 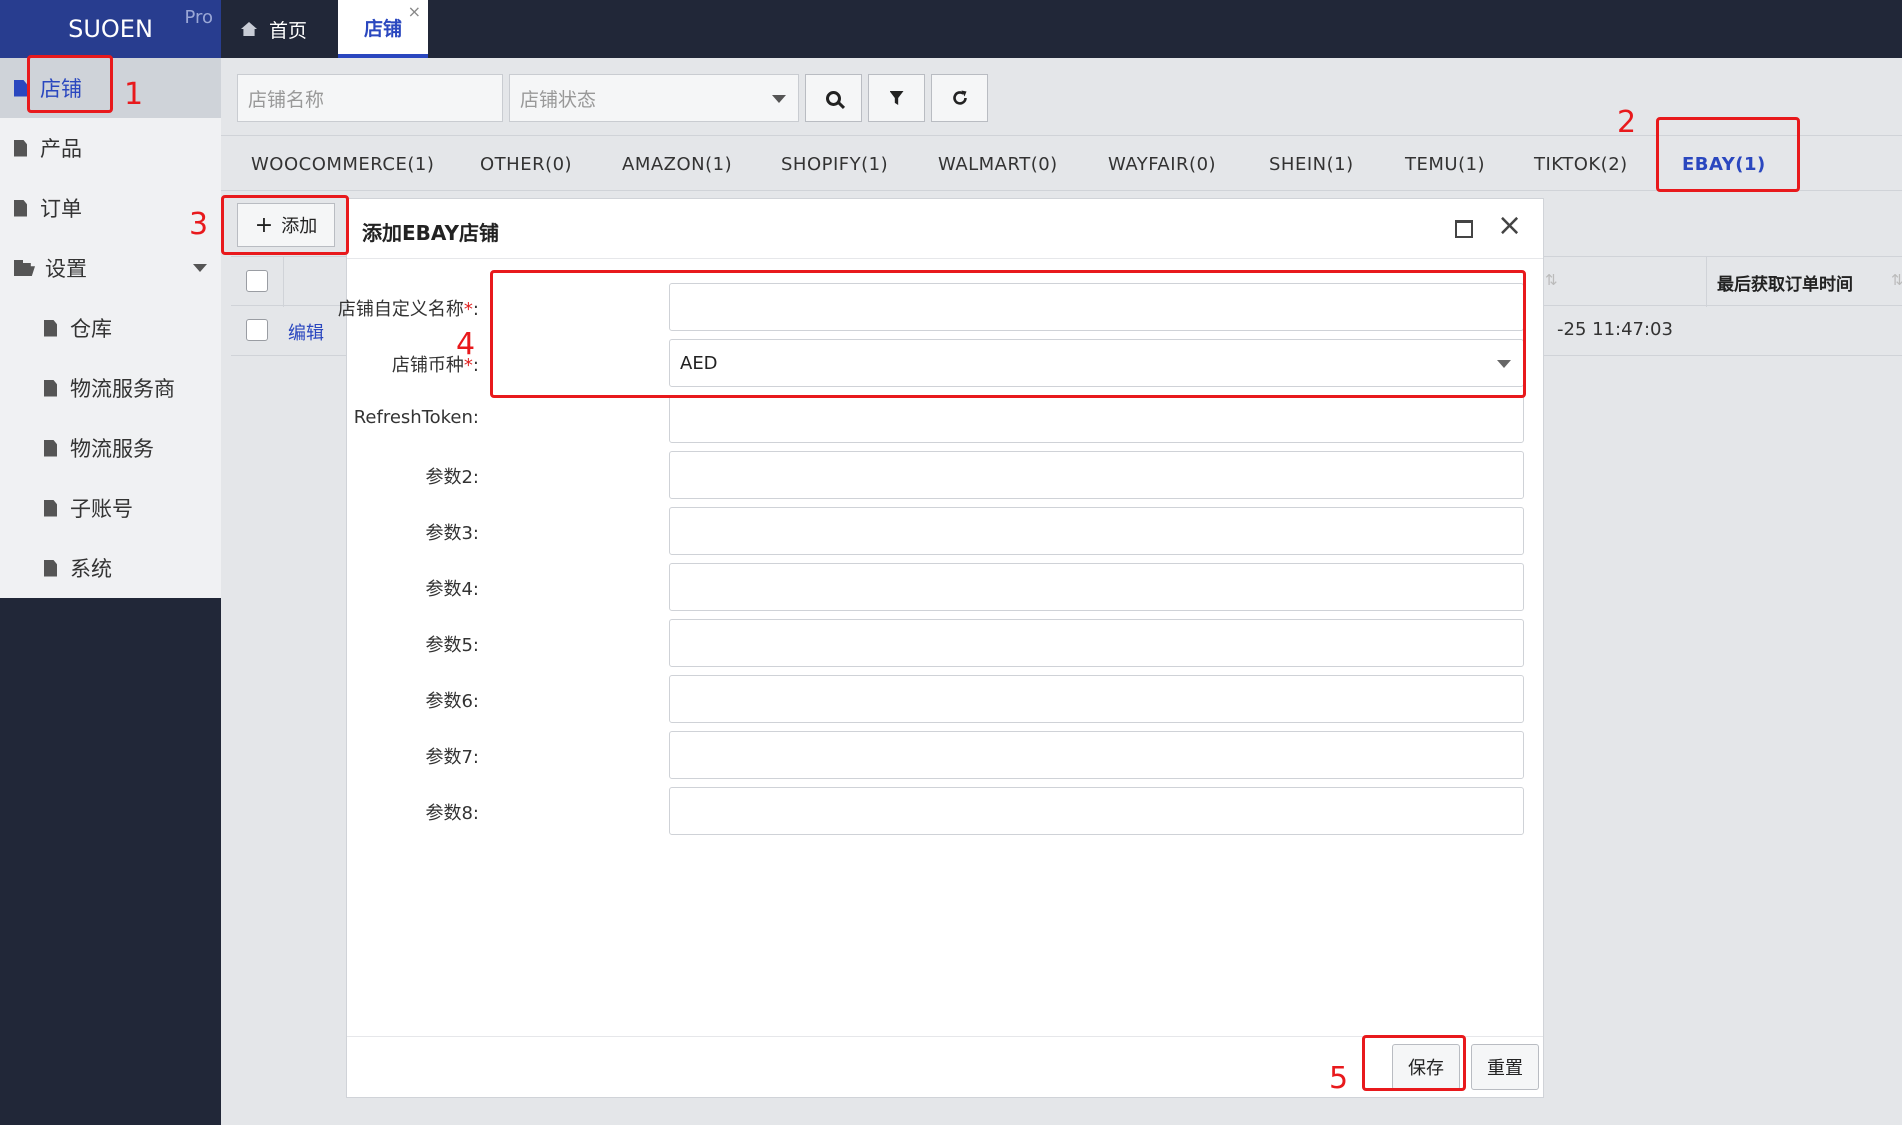 I want to click on field-label: 参数7:, so click(x=452, y=757).